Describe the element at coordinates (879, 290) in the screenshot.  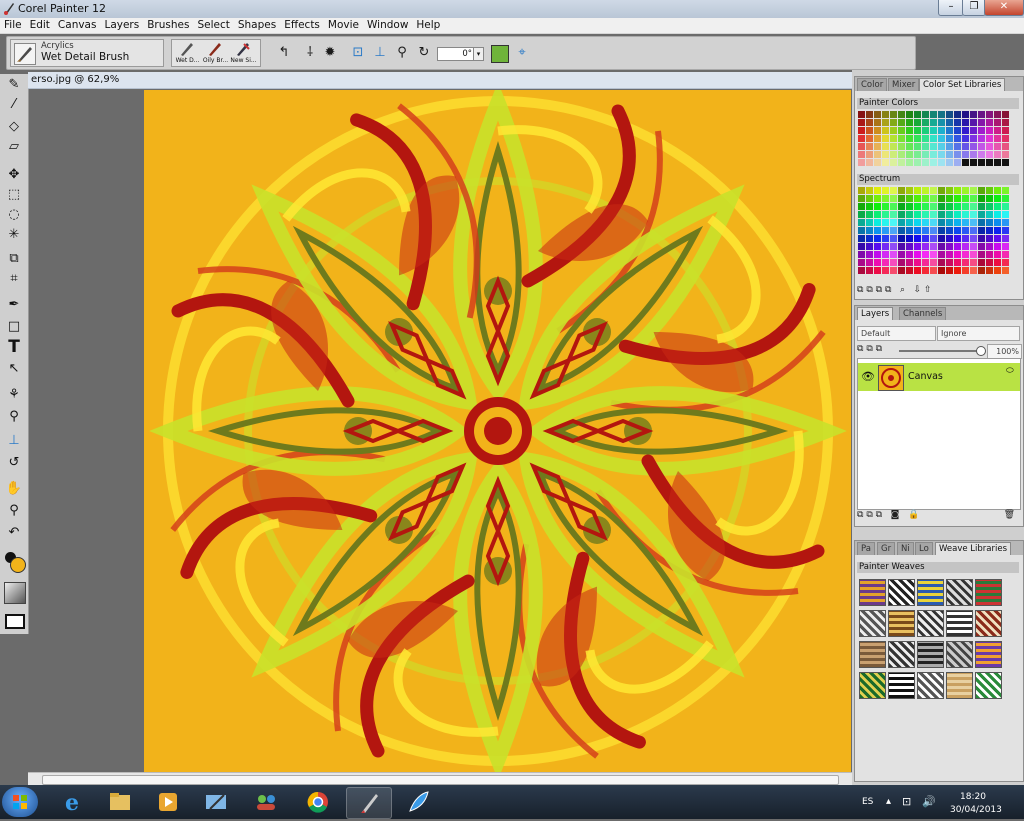
I see `remove-color-icon: ⧉` at that location.